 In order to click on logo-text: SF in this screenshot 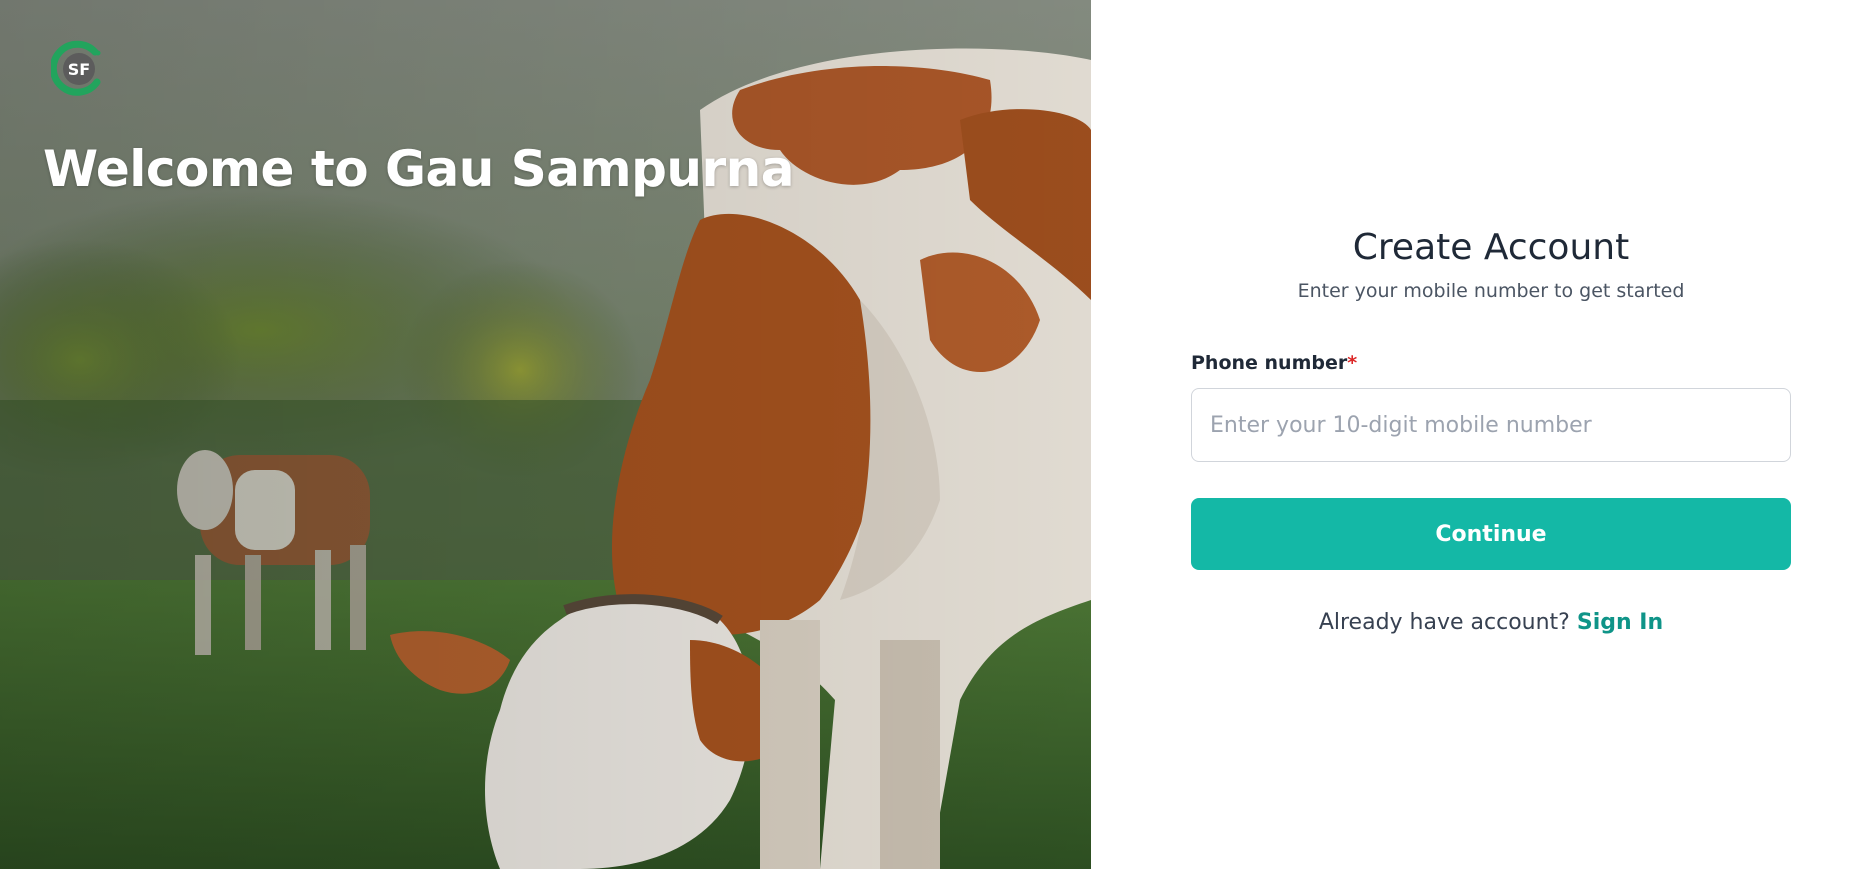, I will do `click(79, 69)`.